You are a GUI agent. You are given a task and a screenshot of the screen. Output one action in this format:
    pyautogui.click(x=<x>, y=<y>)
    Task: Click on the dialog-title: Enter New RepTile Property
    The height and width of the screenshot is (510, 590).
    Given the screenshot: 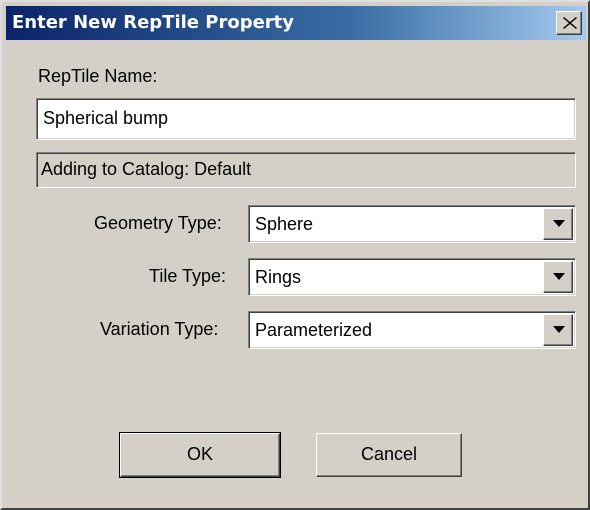 What is the action you would take?
    pyautogui.click(x=153, y=22)
    